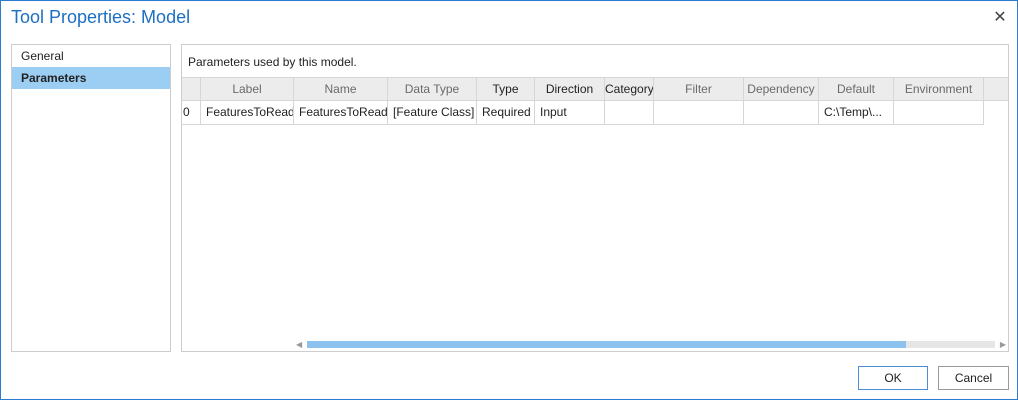  I want to click on panel-description: Parameters used by this model., so click(272, 62).